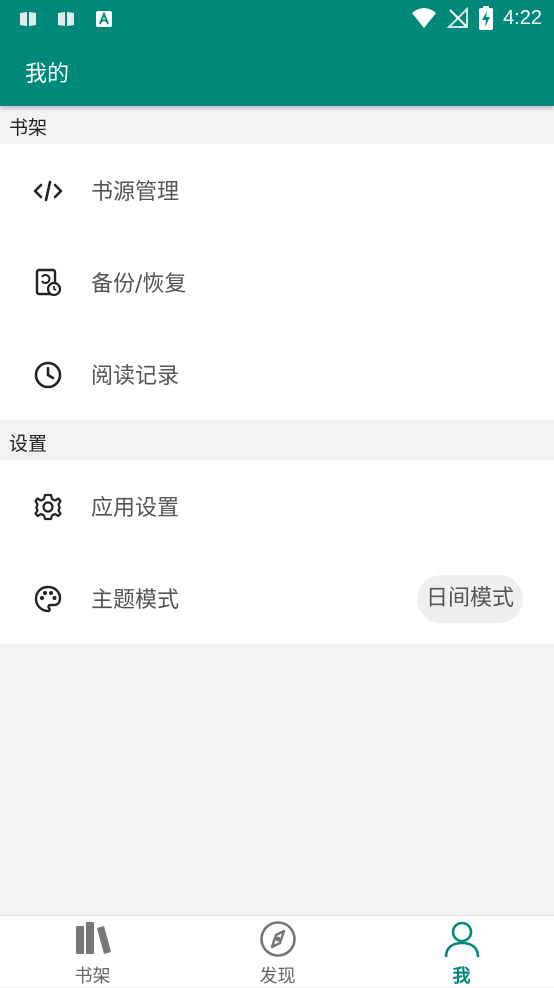 This screenshot has width=554, height=988. What do you see at coordinates (522, 17) in the screenshot?
I see `status-time: 4:22` at bounding box center [522, 17].